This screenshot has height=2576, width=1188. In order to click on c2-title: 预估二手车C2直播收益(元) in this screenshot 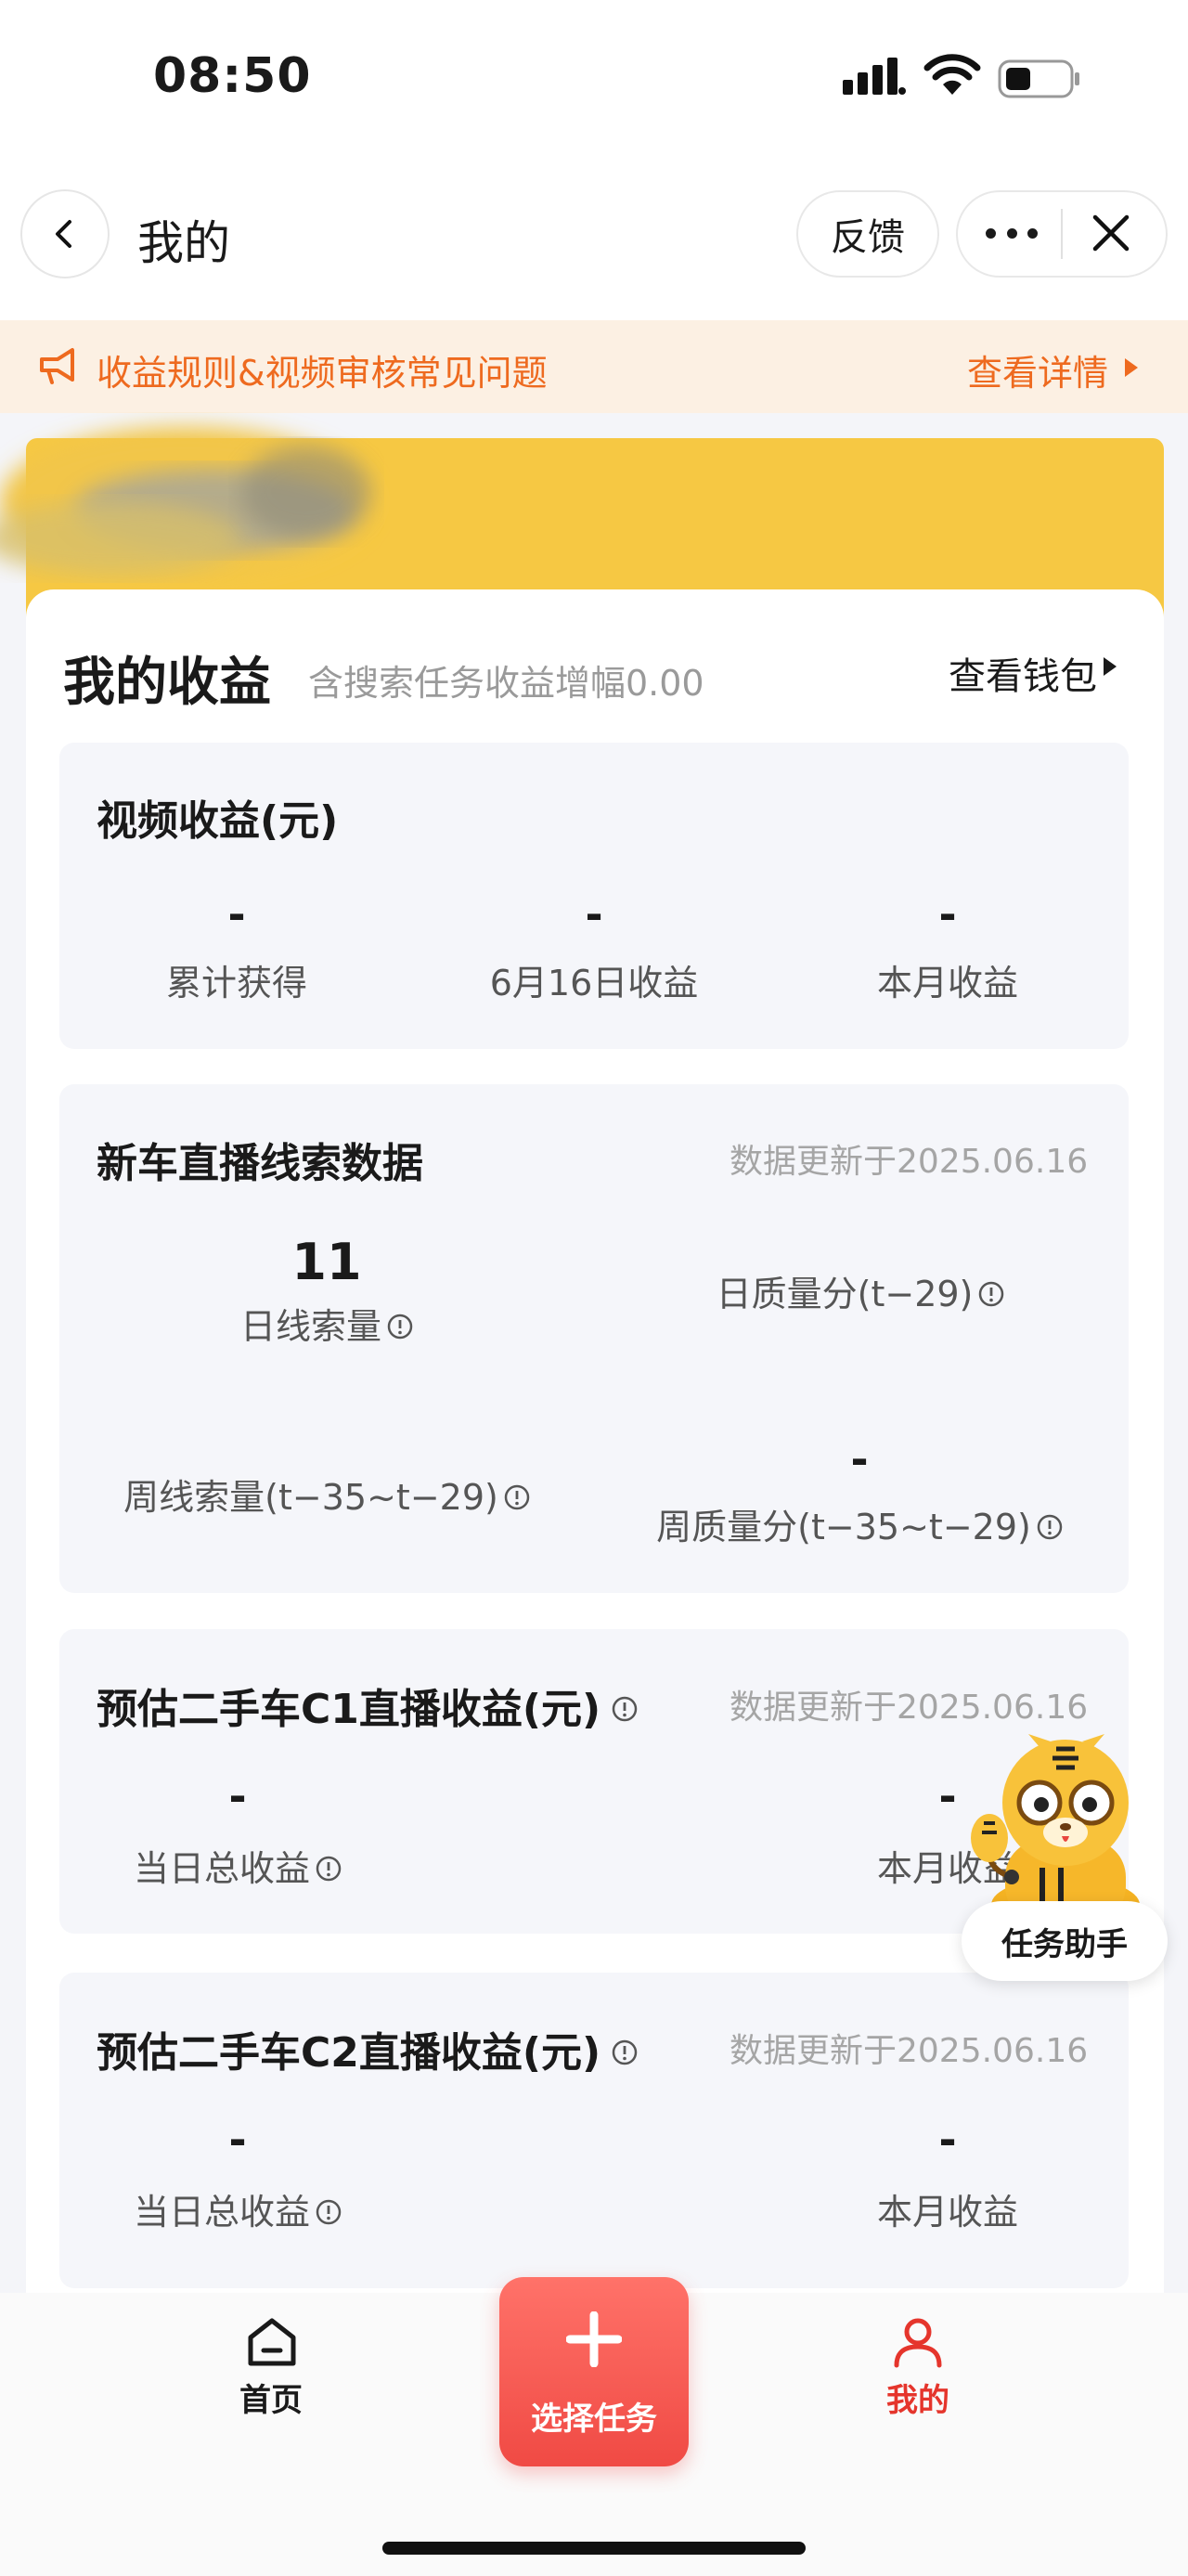, I will do `click(349, 2053)`.